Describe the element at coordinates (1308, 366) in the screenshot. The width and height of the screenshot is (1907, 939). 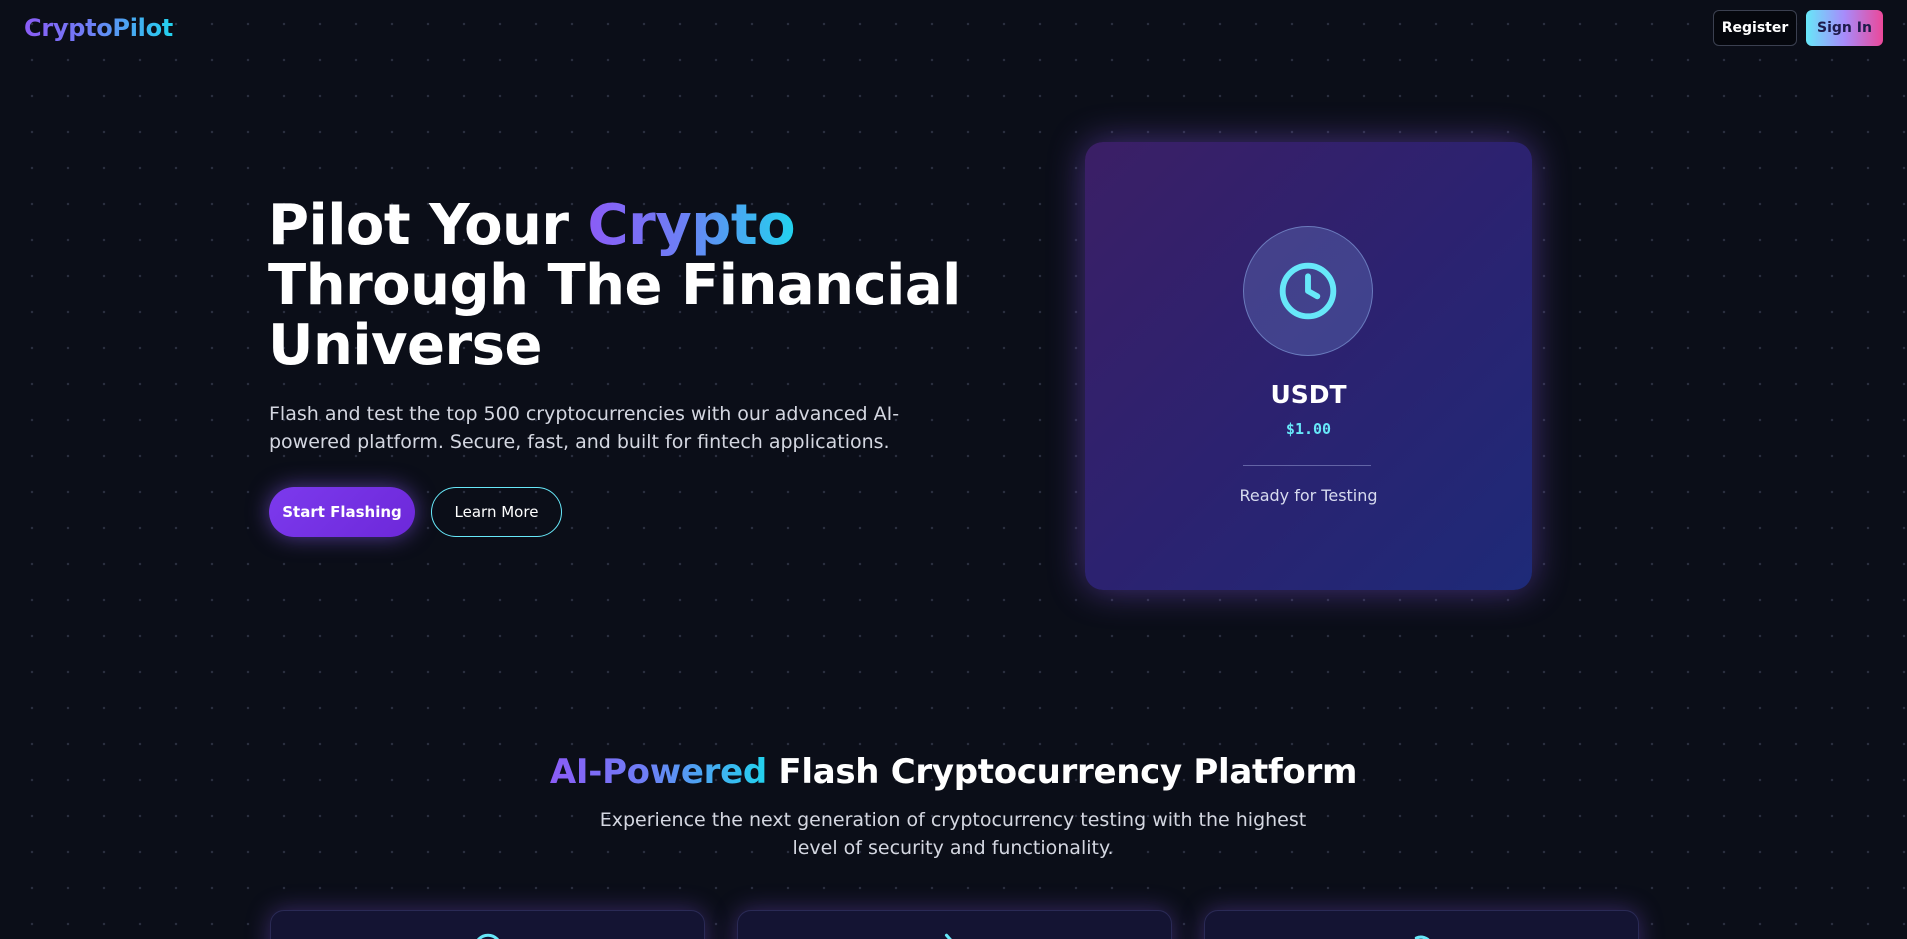
I see `coin-card: USDT $1.00 Ready for Testing` at that location.